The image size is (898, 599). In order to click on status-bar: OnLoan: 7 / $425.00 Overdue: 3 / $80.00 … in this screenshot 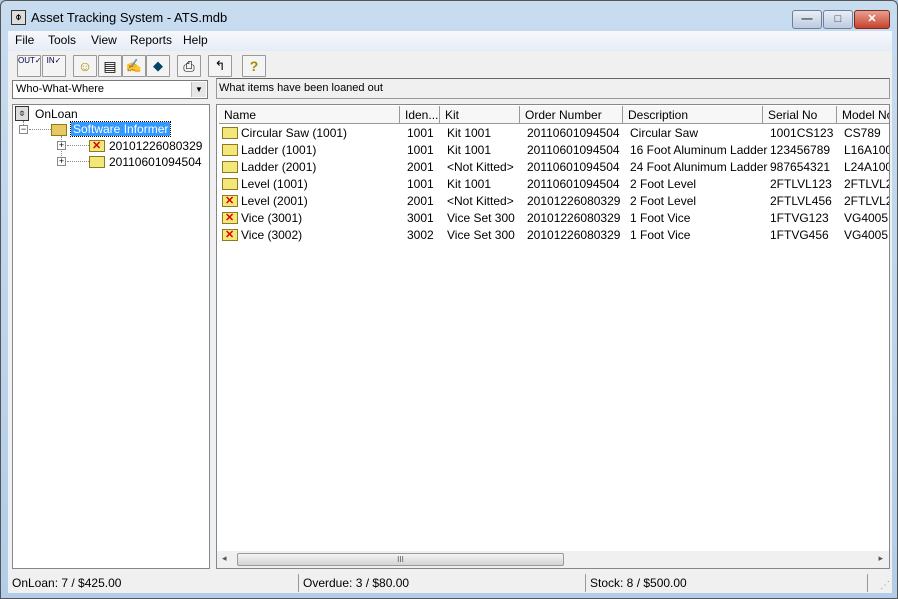, I will do `click(450, 583)`.